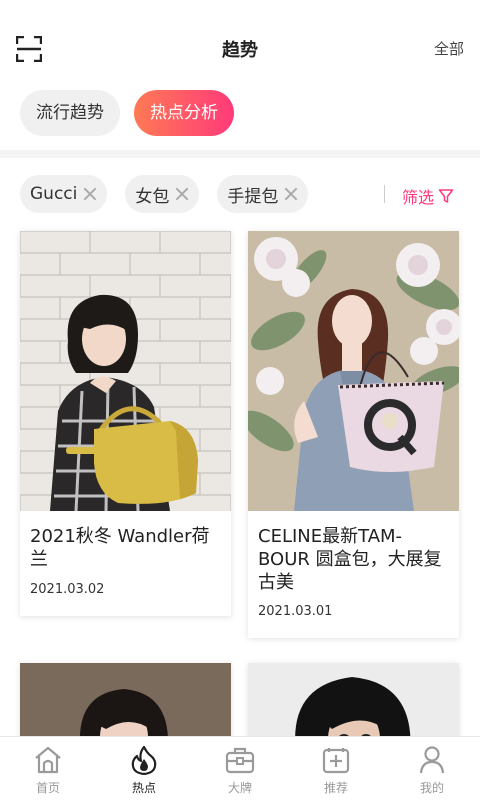 The image size is (480, 800). I want to click on filter-chip-womens-bag: 女包, so click(162, 194).